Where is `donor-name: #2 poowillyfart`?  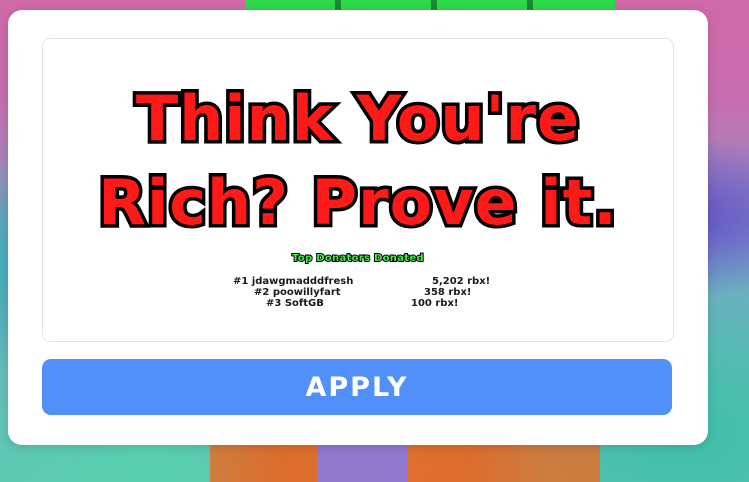 donor-name: #2 poowillyfart is located at coordinates (297, 292).